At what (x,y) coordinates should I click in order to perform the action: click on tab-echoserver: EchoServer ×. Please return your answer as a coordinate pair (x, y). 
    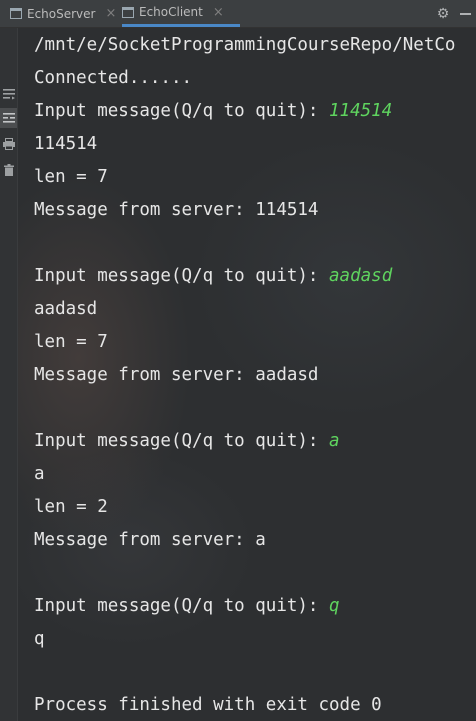
    Looking at the image, I should click on (65, 13).